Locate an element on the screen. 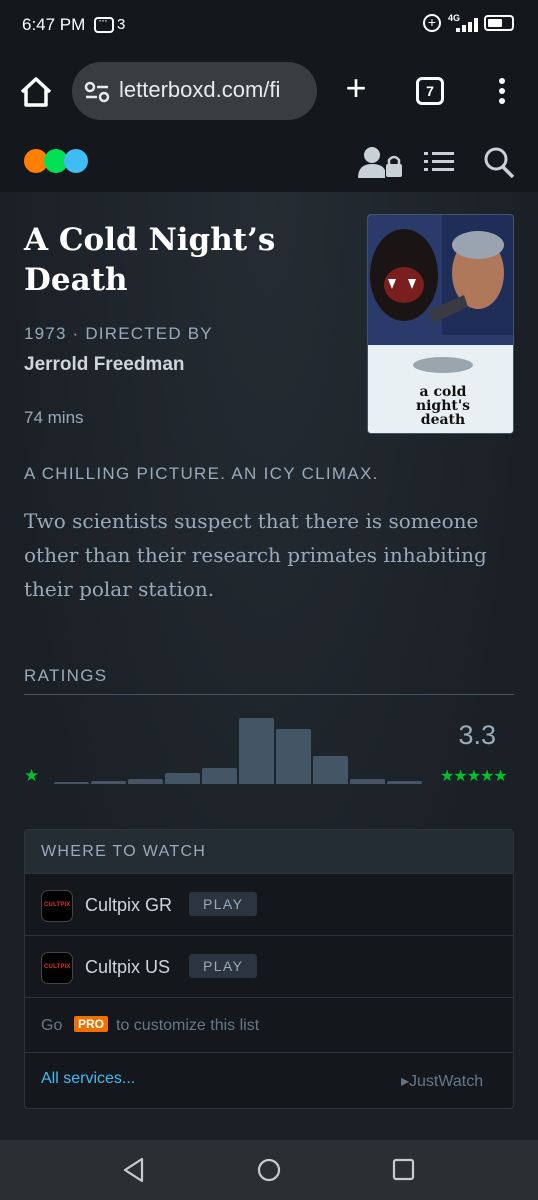 The height and width of the screenshot is (1200, 538). ratings-divider is located at coordinates (269, 694).